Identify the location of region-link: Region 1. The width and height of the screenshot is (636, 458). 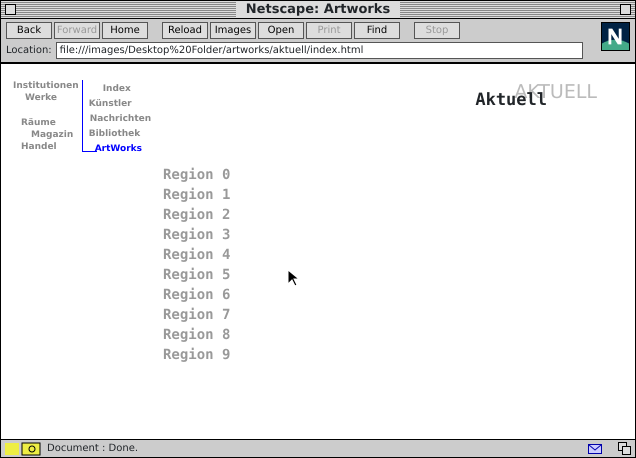
(196, 195).